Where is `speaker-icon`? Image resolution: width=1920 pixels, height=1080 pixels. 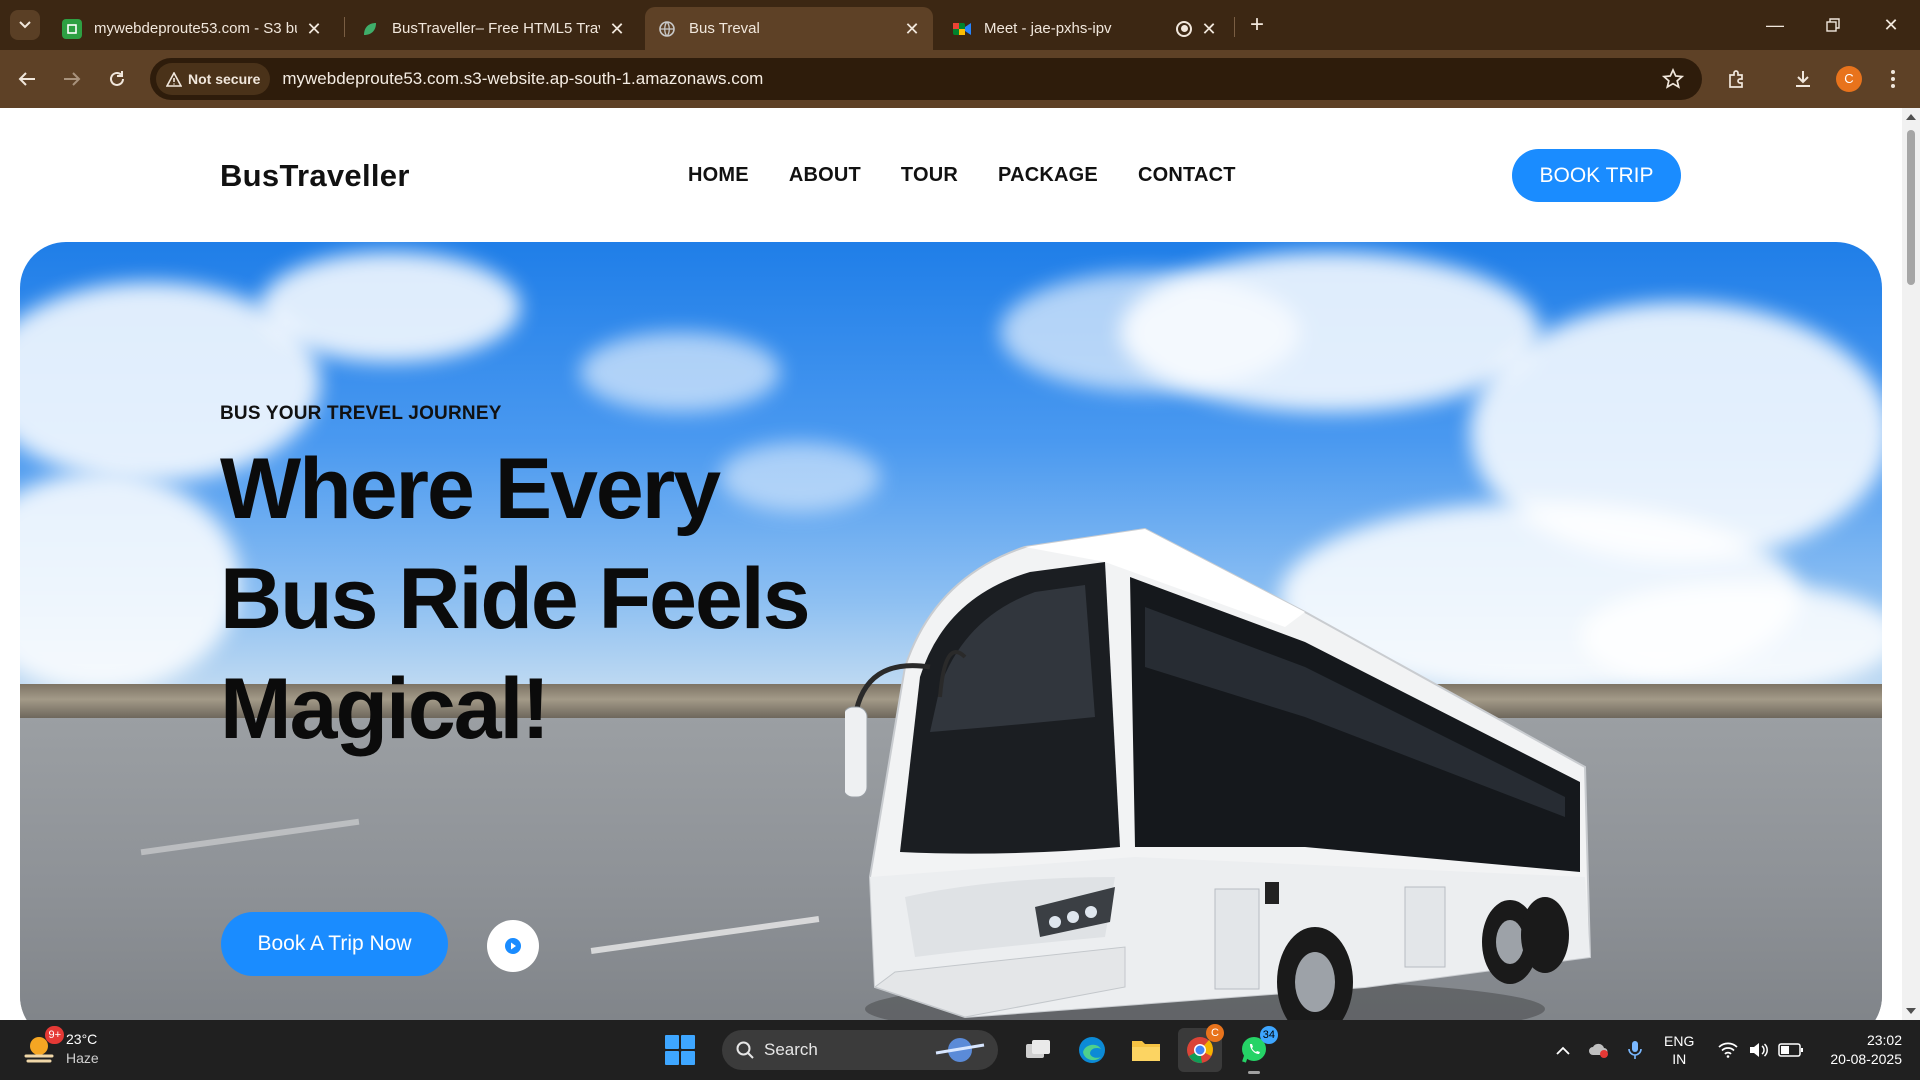
speaker-icon is located at coordinates (1759, 1050).